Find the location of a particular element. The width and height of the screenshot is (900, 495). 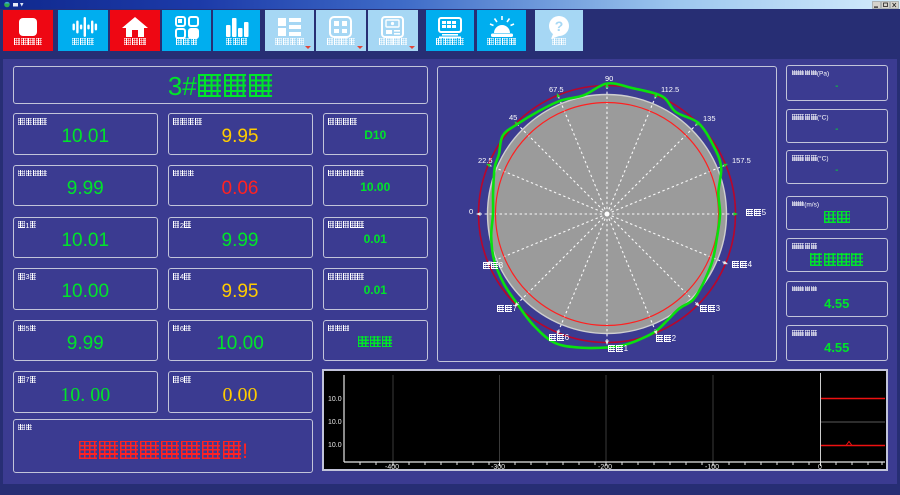

svg-text: -300 is located at coordinates (498, 466).